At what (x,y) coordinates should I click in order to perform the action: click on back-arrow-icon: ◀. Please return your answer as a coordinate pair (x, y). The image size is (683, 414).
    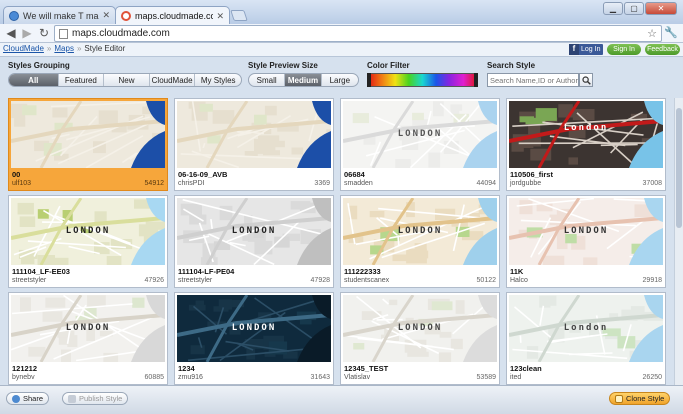
    Looking at the image, I should click on (11, 33).